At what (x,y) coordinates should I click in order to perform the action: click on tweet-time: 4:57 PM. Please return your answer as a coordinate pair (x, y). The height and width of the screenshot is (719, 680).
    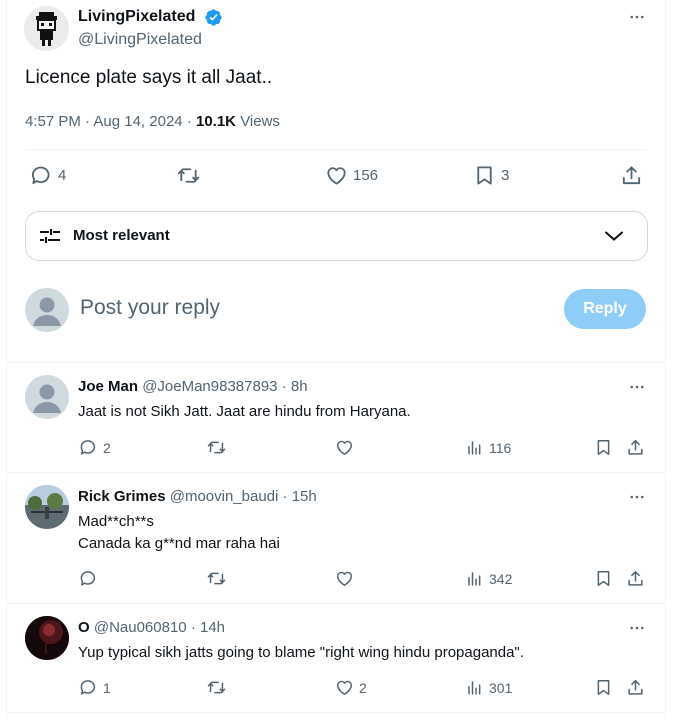
    Looking at the image, I should click on (53, 121).